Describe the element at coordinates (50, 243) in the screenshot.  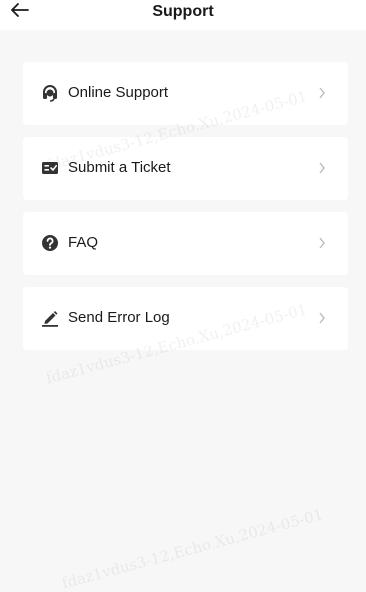
I see `question-icon` at that location.